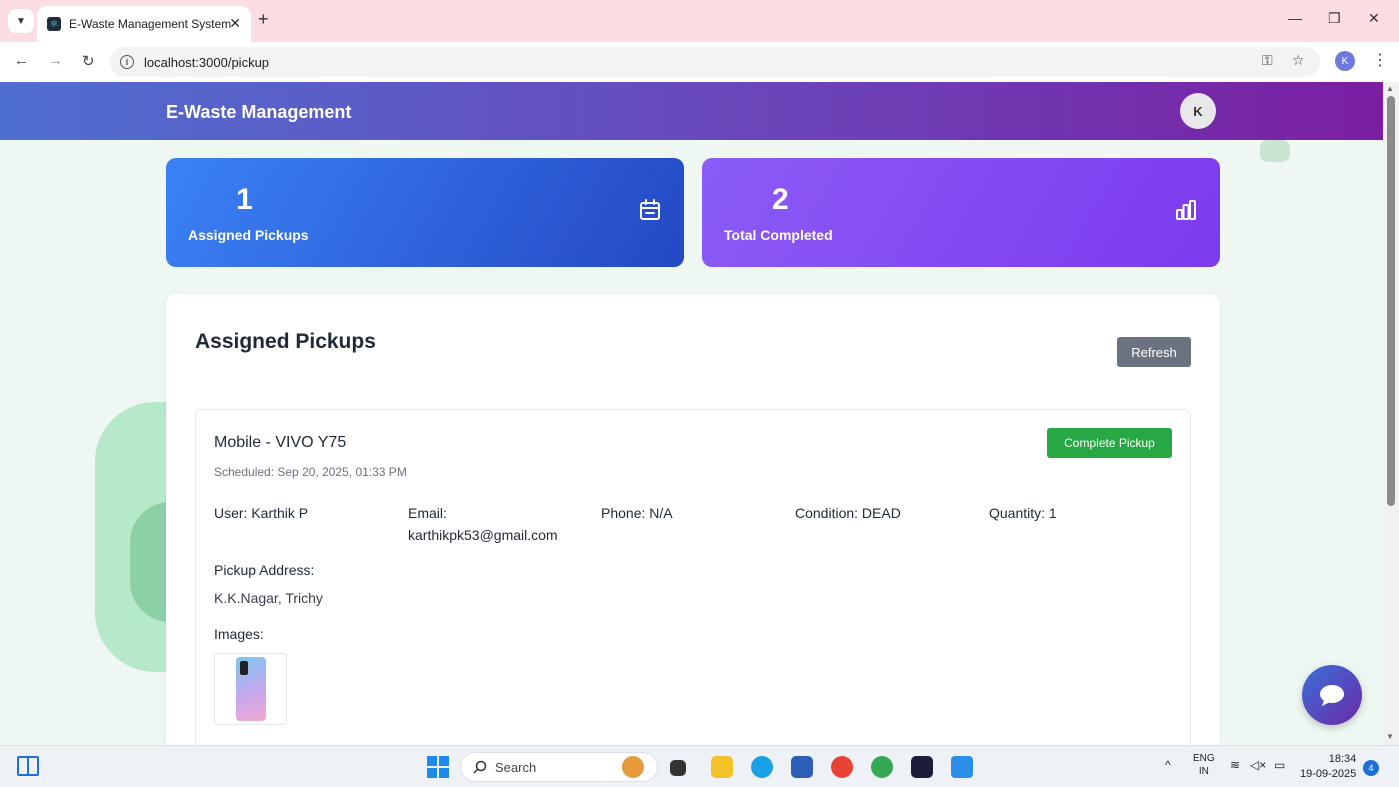 The width and height of the screenshot is (1399, 787). I want to click on scroll-thumb, so click(1391, 301).